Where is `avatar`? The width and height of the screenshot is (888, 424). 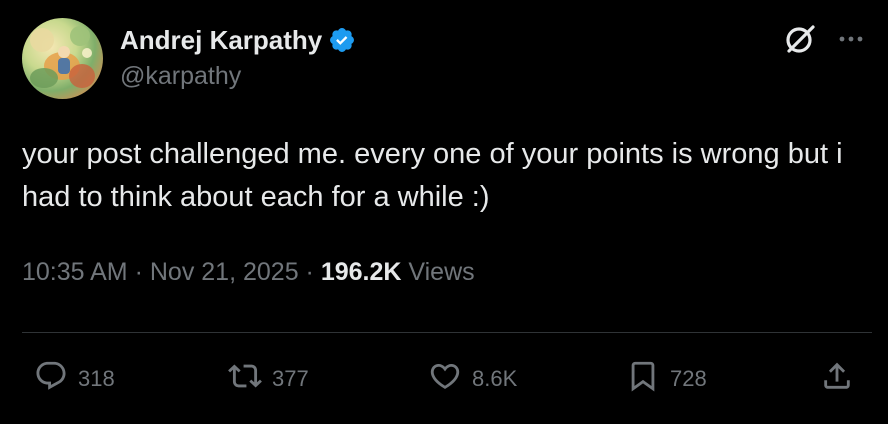
avatar is located at coordinates (62, 58).